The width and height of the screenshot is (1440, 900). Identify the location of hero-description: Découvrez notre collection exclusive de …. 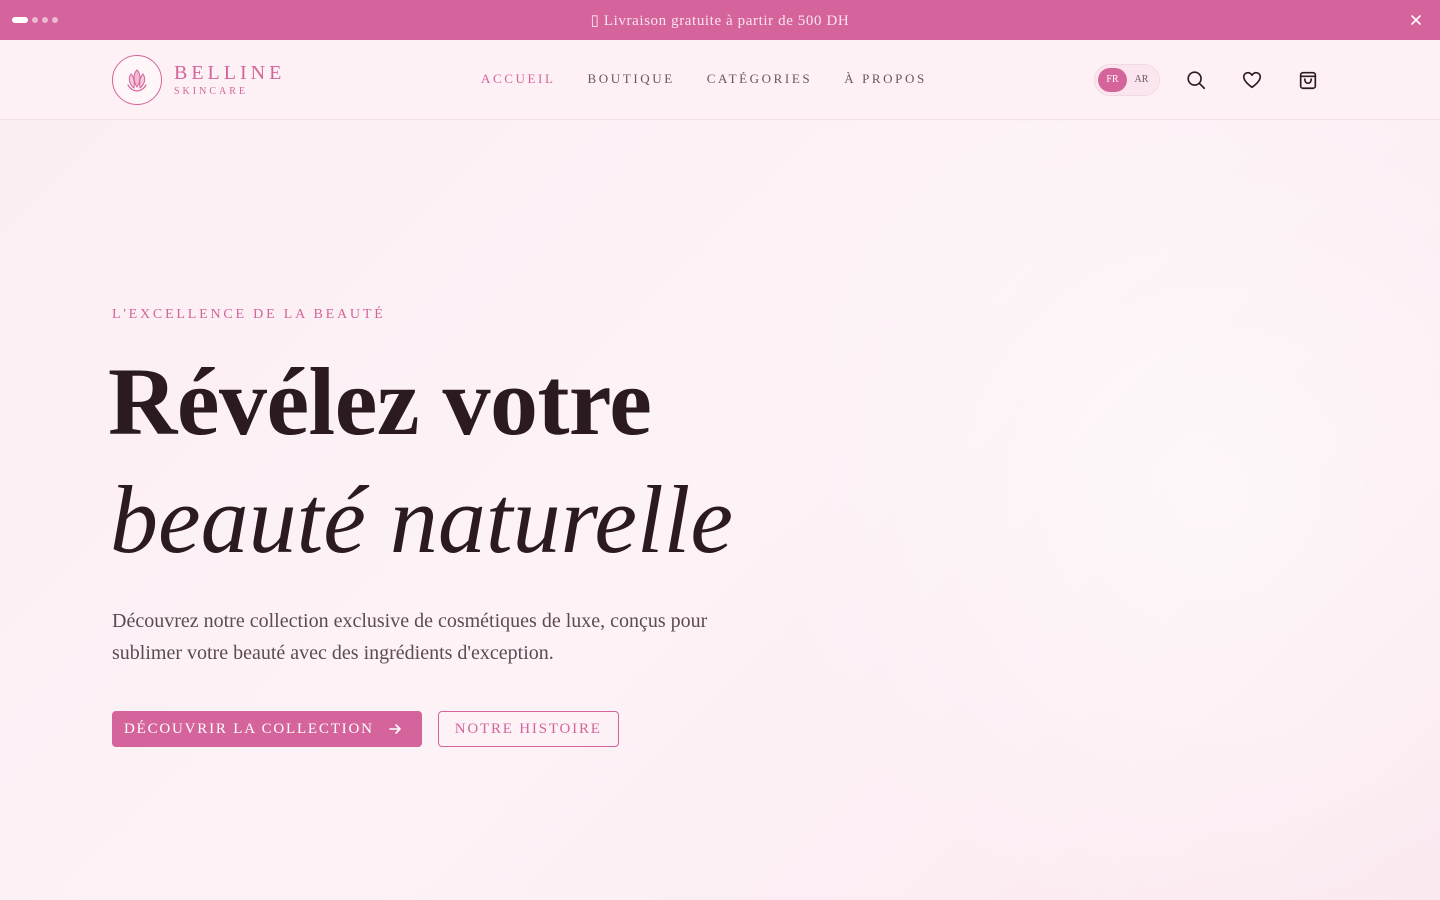
(410, 637).